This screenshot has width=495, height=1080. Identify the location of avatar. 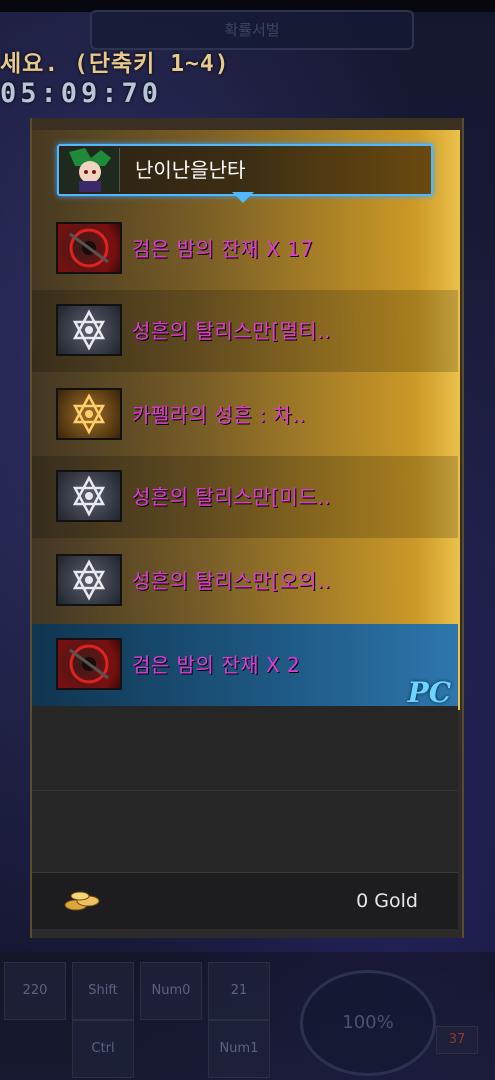
(90, 170).